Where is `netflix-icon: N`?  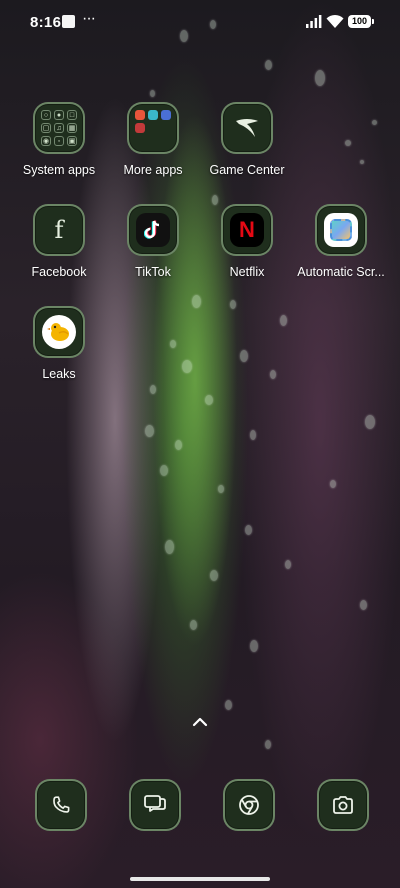
netflix-icon: N is located at coordinates (247, 230).